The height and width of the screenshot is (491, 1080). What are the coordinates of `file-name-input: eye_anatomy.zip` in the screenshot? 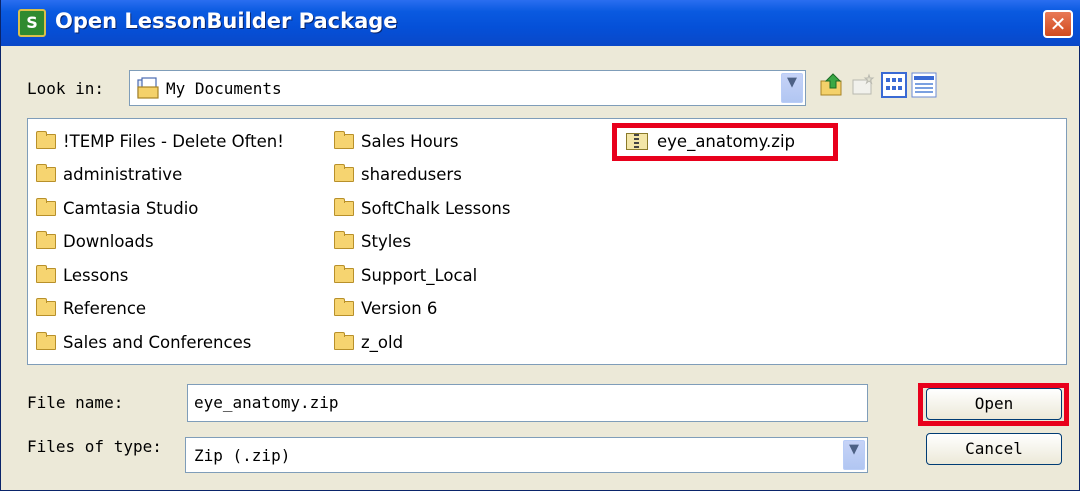 It's located at (527, 403).